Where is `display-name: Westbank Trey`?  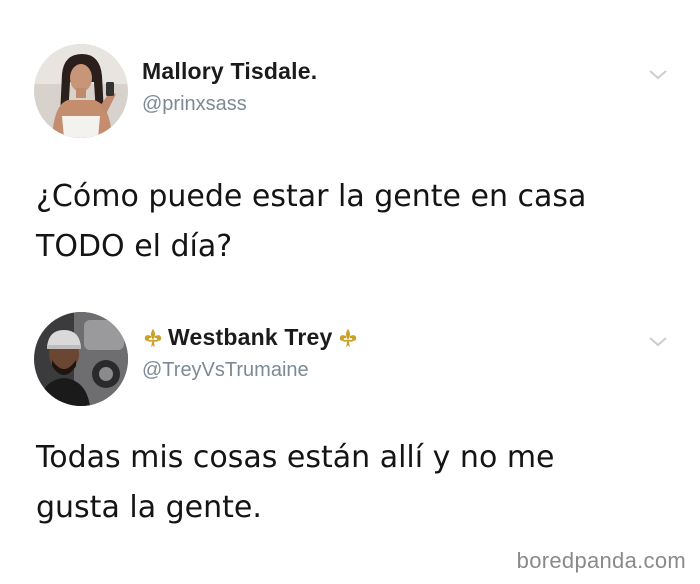
display-name: Westbank Trey is located at coordinates (250, 337).